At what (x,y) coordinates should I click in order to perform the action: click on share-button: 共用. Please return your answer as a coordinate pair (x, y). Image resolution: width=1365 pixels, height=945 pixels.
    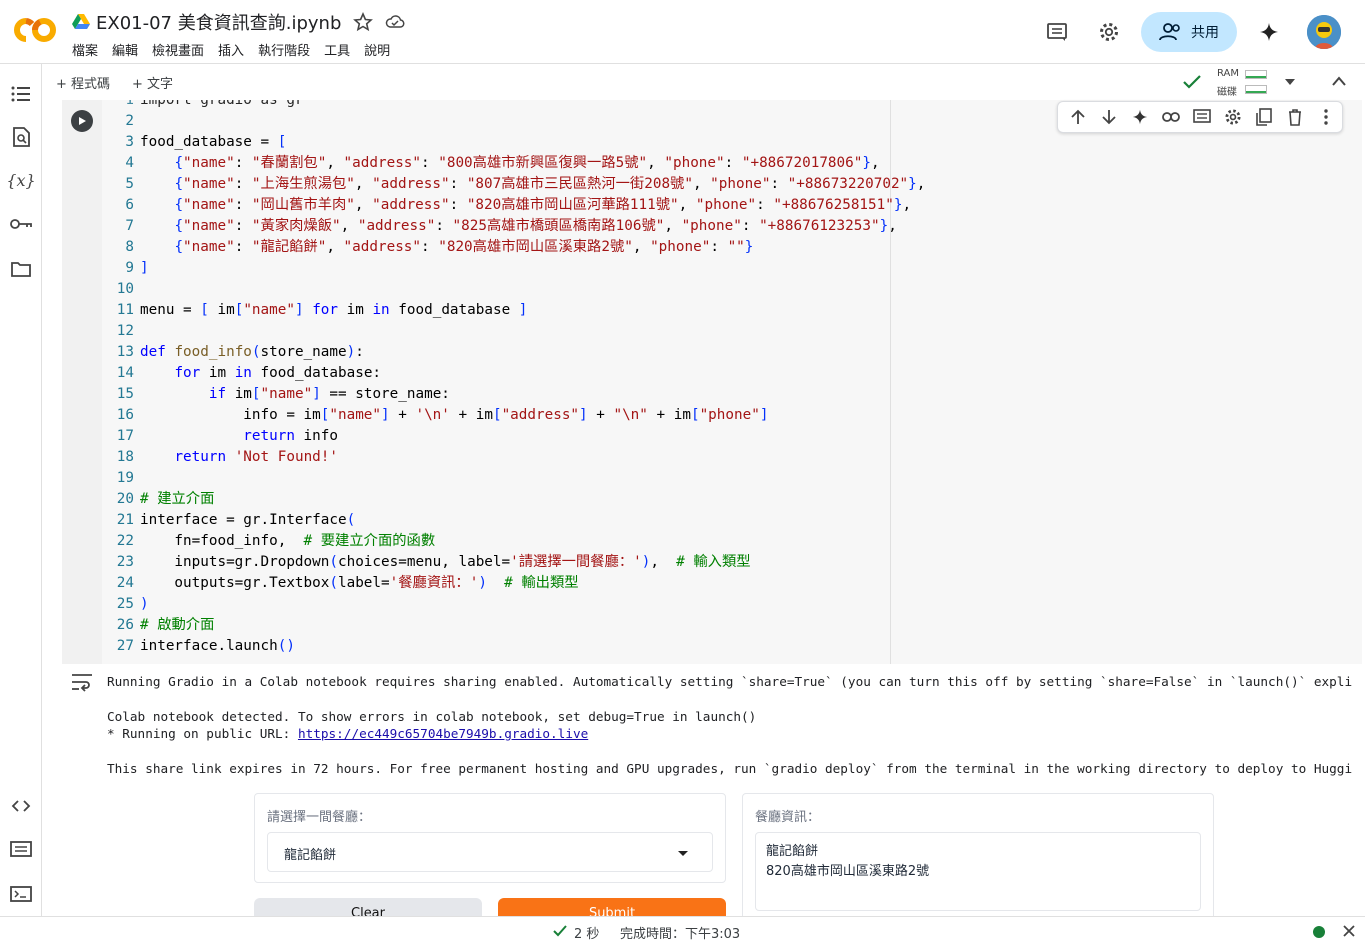
    Looking at the image, I should click on (1189, 32).